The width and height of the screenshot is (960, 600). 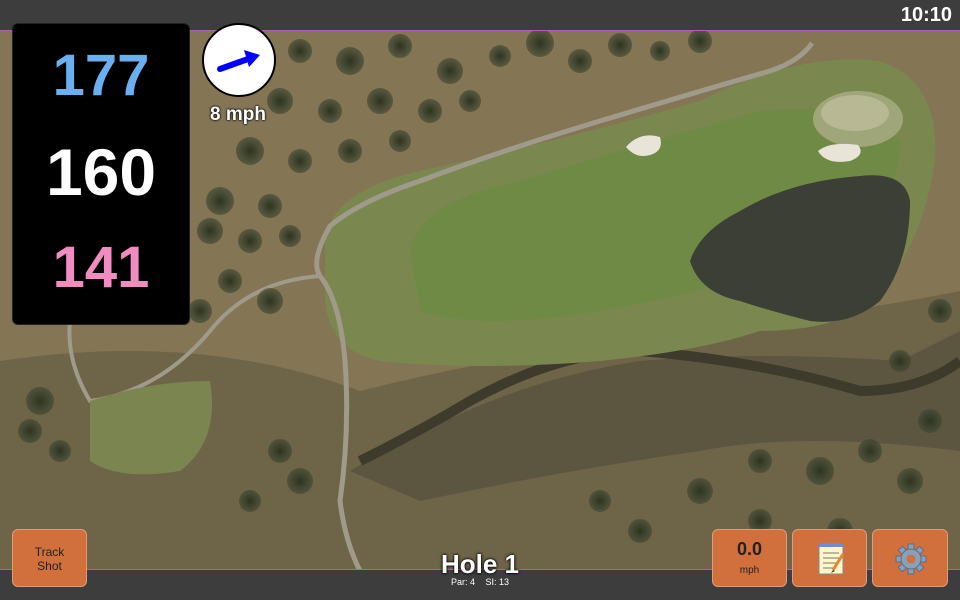 What do you see at coordinates (49, 566) in the screenshot?
I see `track-shot-label-line2: Shot` at bounding box center [49, 566].